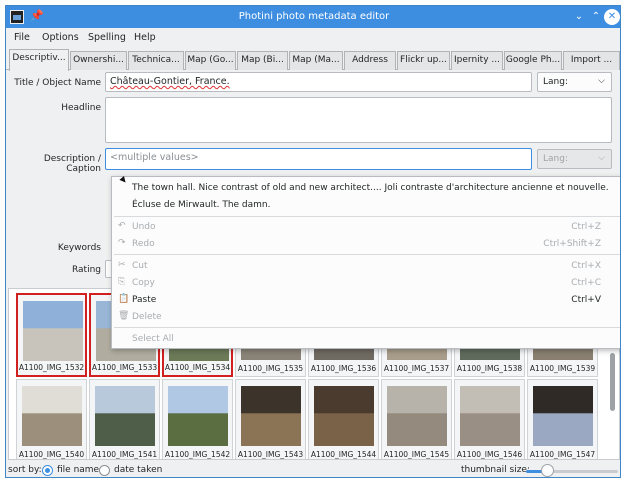 This screenshot has width=626, height=483. Describe the element at coordinates (555, 159) in the screenshot. I see `description-lang-label: Lang:` at that location.